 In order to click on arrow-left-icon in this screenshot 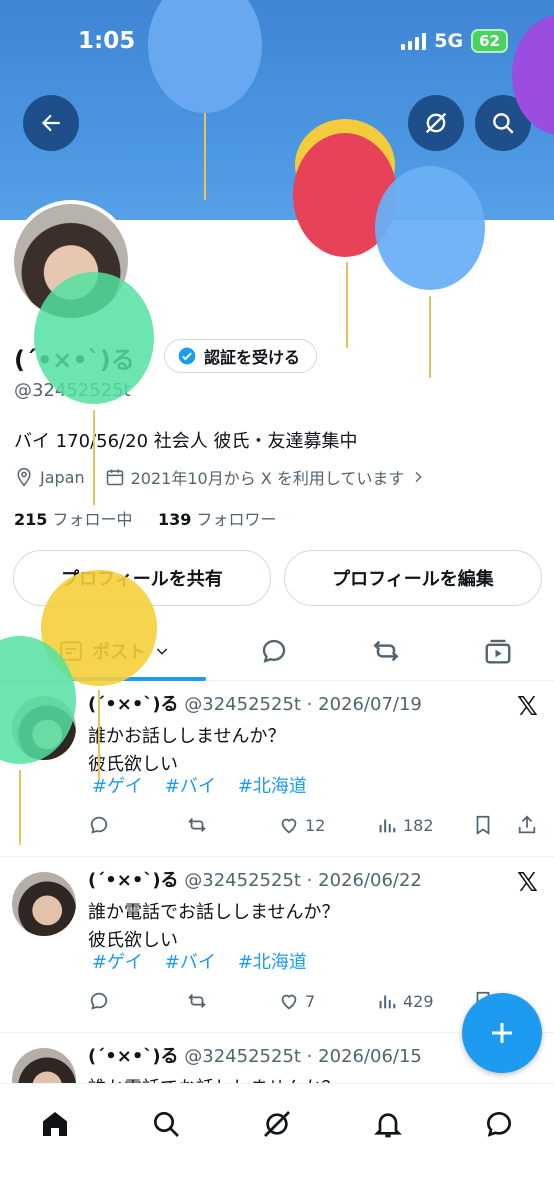, I will do `click(50, 123)`.